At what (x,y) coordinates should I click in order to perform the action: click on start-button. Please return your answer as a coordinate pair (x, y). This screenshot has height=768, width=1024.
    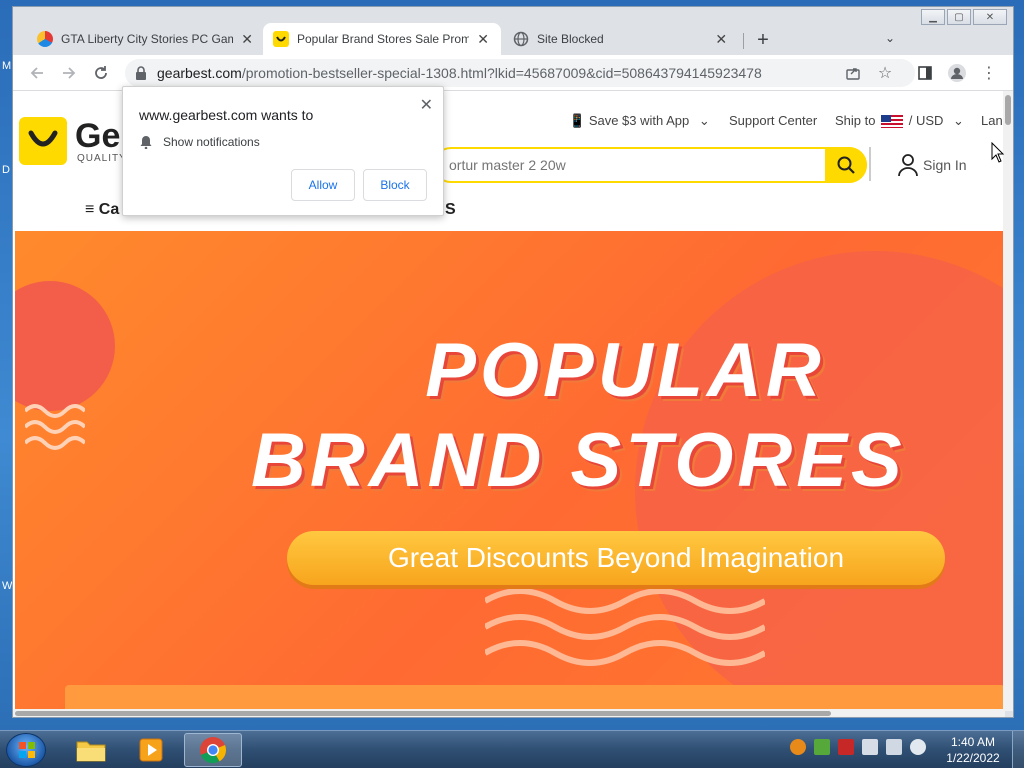
    Looking at the image, I should click on (26, 750).